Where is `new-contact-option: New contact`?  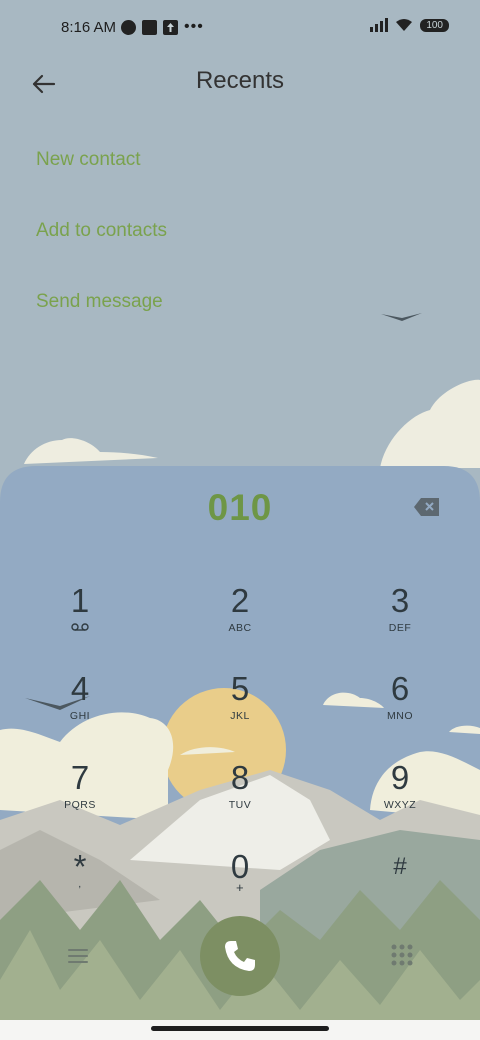
new-contact-option: New contact is located at coordinates (88, 160).